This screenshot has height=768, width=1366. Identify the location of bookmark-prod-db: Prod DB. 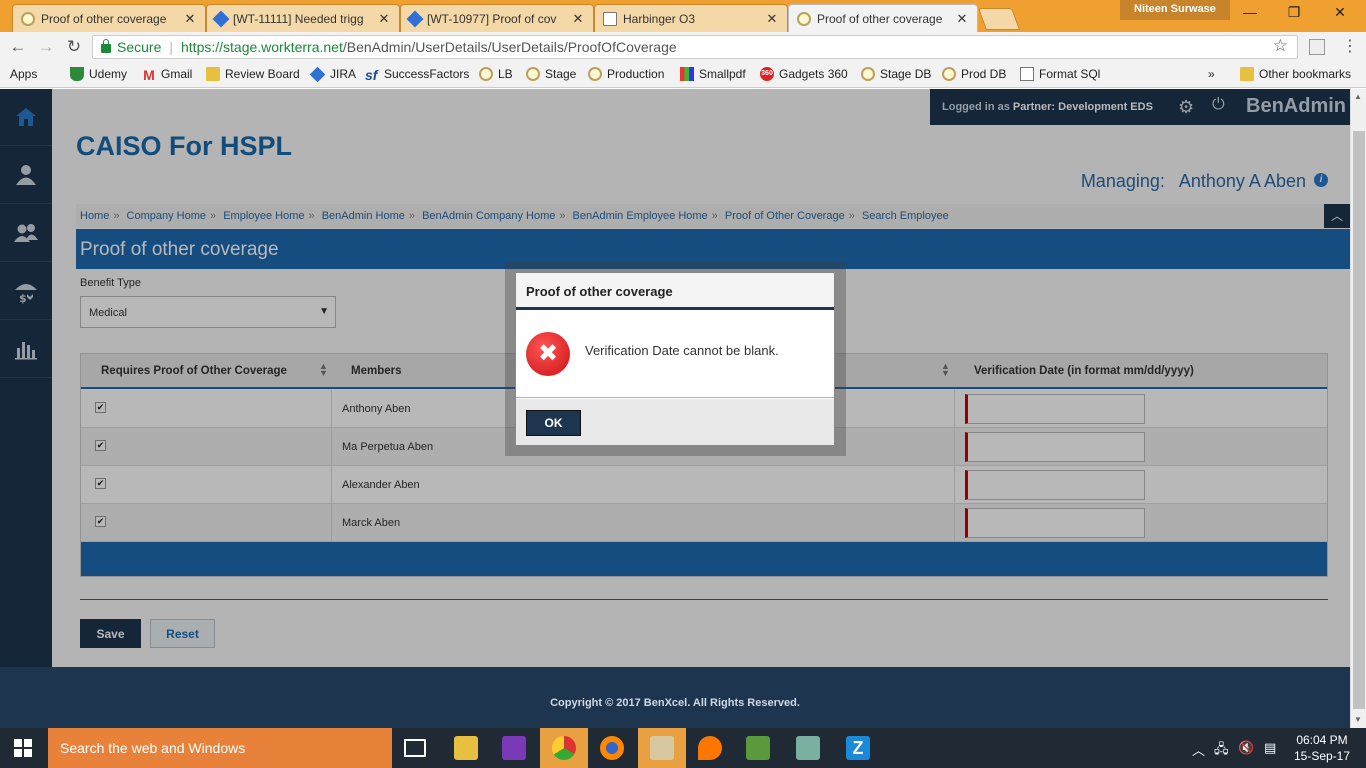
(974, 74).